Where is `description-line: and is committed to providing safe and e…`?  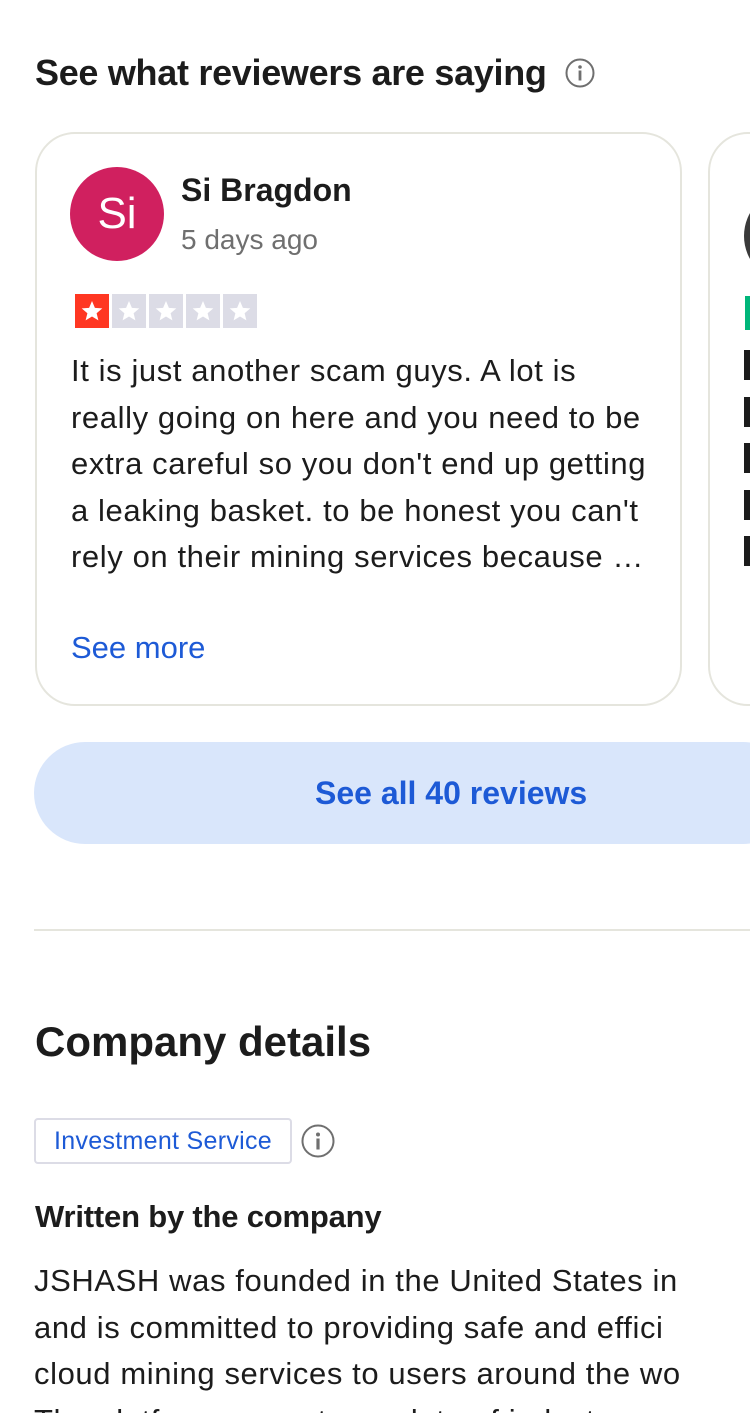
description-line: and is committed to providing safe and e… is located at coordinates (349, 1327).